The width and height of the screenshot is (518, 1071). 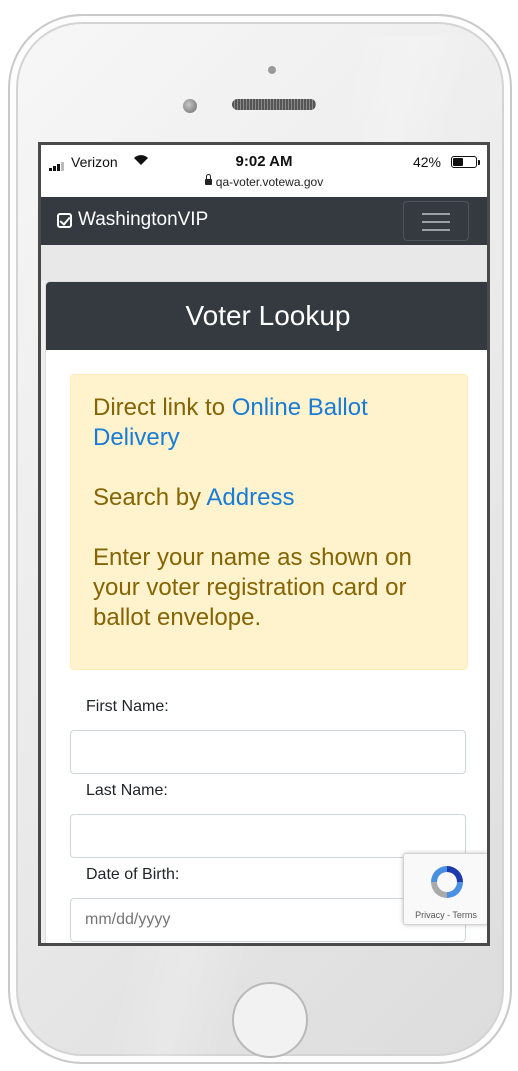 What do you see at coordinates (426, 162) in the screenshot?
I see `battery-percentage: 42%` at bounding box center [426, 162].